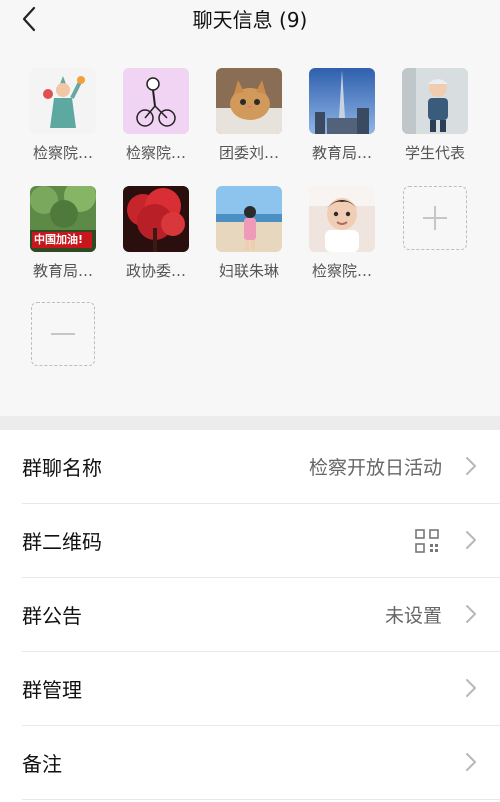 The height and width of the screenshot is (802, 500). I want to click on member-name: 妇联朱琳, so click(248, 271).